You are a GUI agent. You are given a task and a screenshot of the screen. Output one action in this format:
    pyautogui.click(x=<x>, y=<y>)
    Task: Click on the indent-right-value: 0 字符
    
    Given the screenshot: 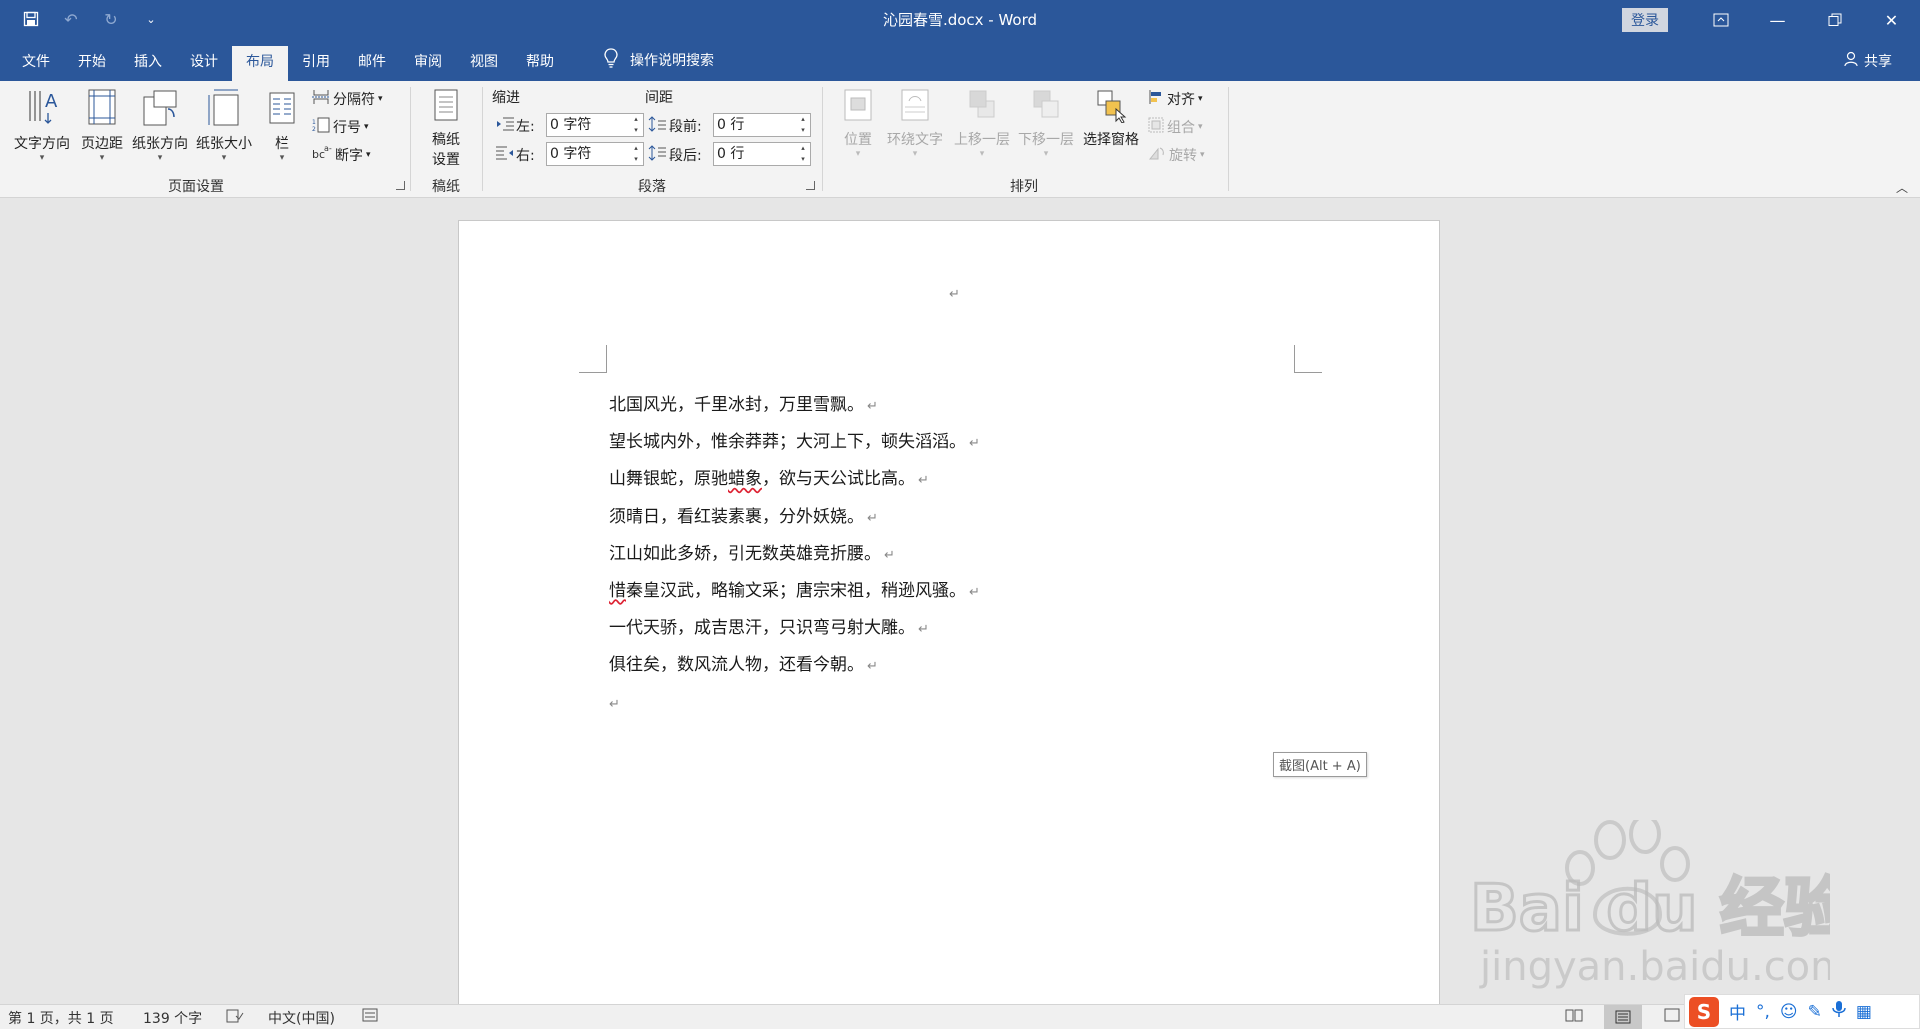 What is the action you would take?
    pyautogui.click(x=571, y=154)
    